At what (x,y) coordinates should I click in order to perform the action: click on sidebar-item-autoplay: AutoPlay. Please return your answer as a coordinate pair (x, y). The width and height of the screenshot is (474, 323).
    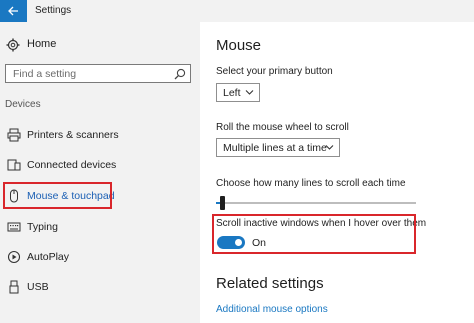
    Looking at the image, I should click on (95, 257).